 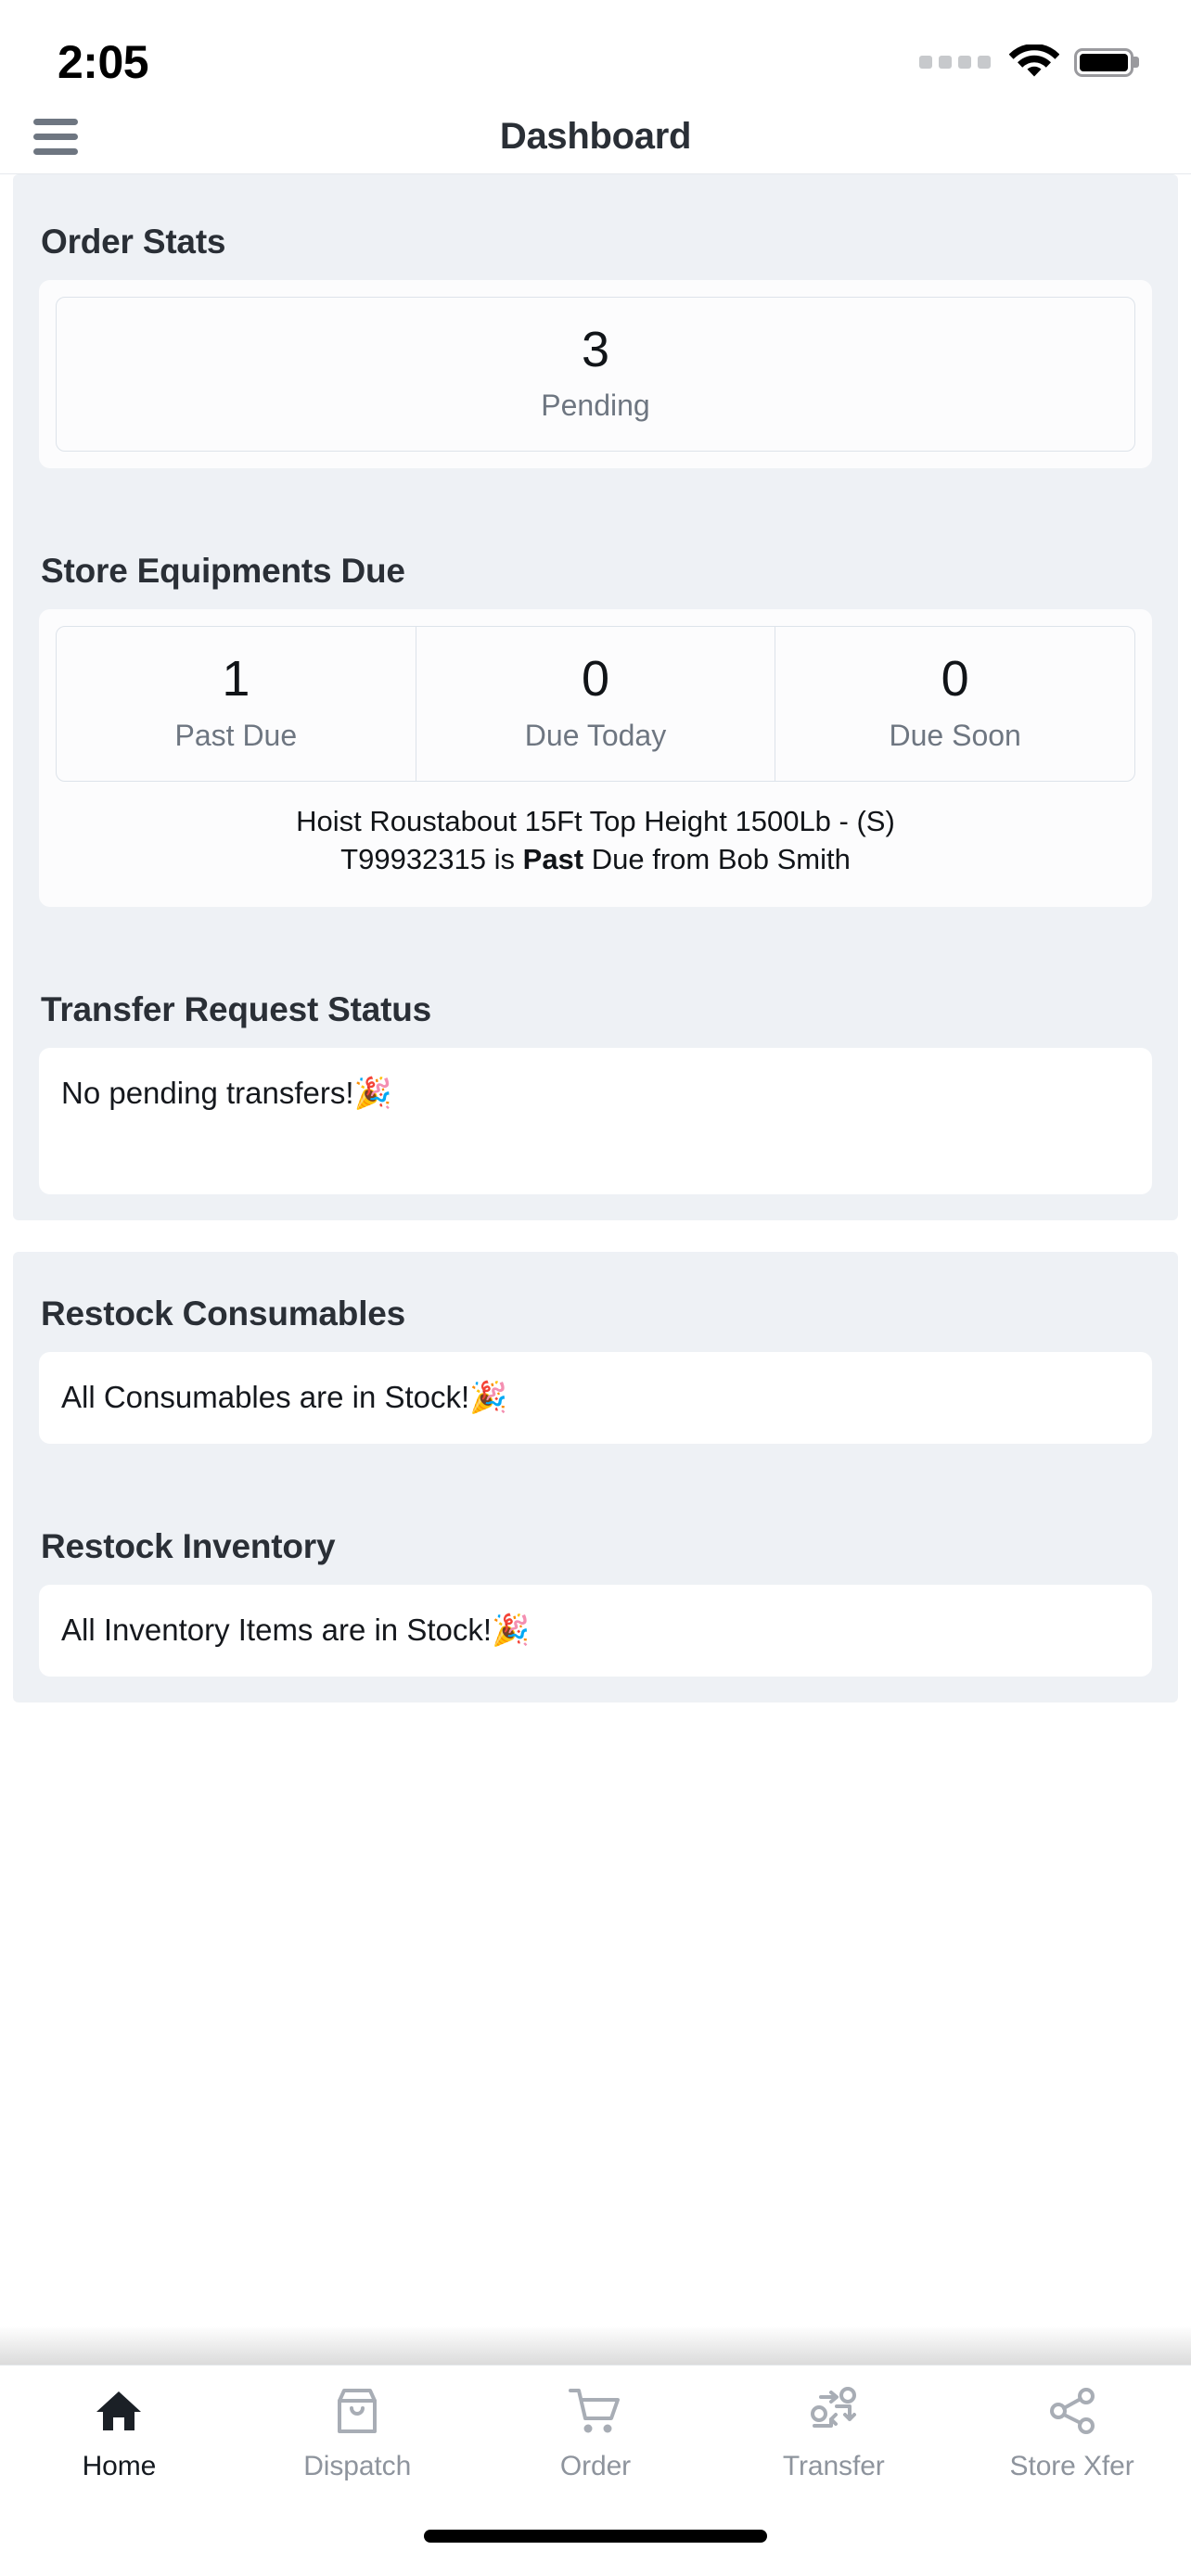 I want to click on transfer-status-message: No pending transfers!, so click(x=207, y=1093).